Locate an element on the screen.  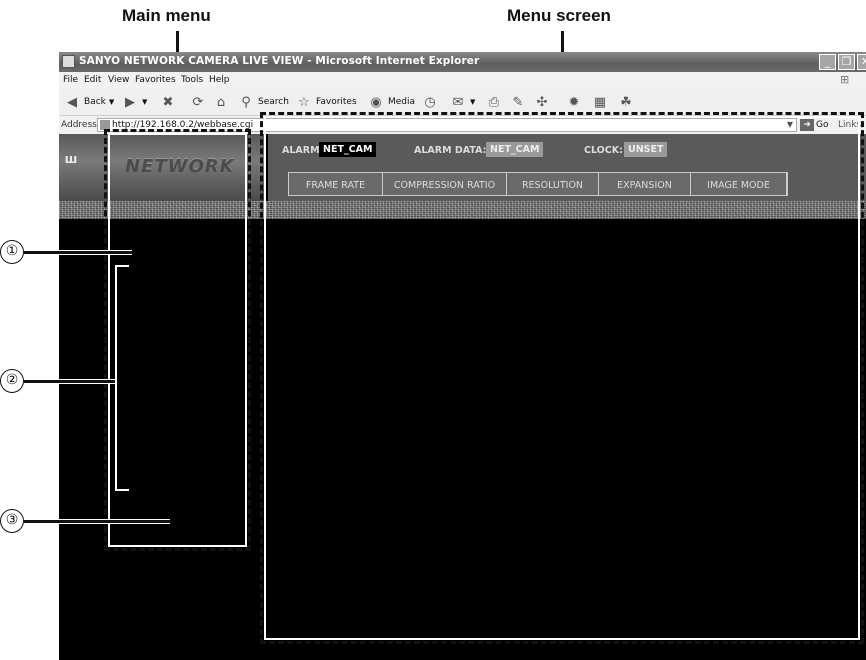
main-menu-callout-label: Main menu is located at coordinates (166, 15).